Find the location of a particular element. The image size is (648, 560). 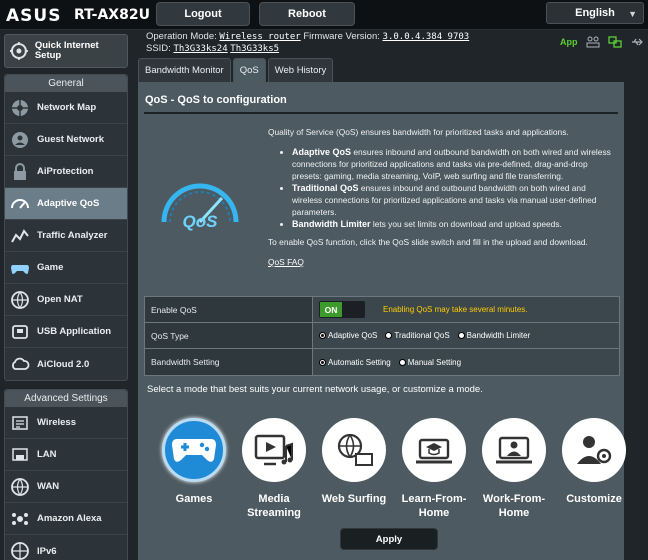

mode-customize: Customize is located at coordinates (594, 462).